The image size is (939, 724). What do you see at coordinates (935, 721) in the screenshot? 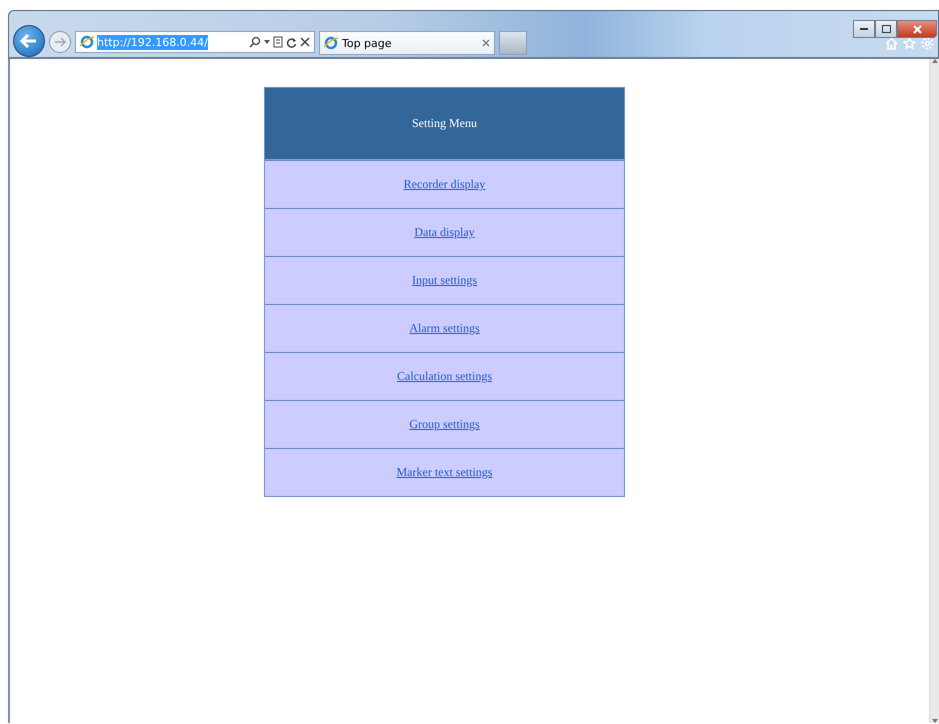
I see `scroll-down-icon` at bounding box center [935, 721].